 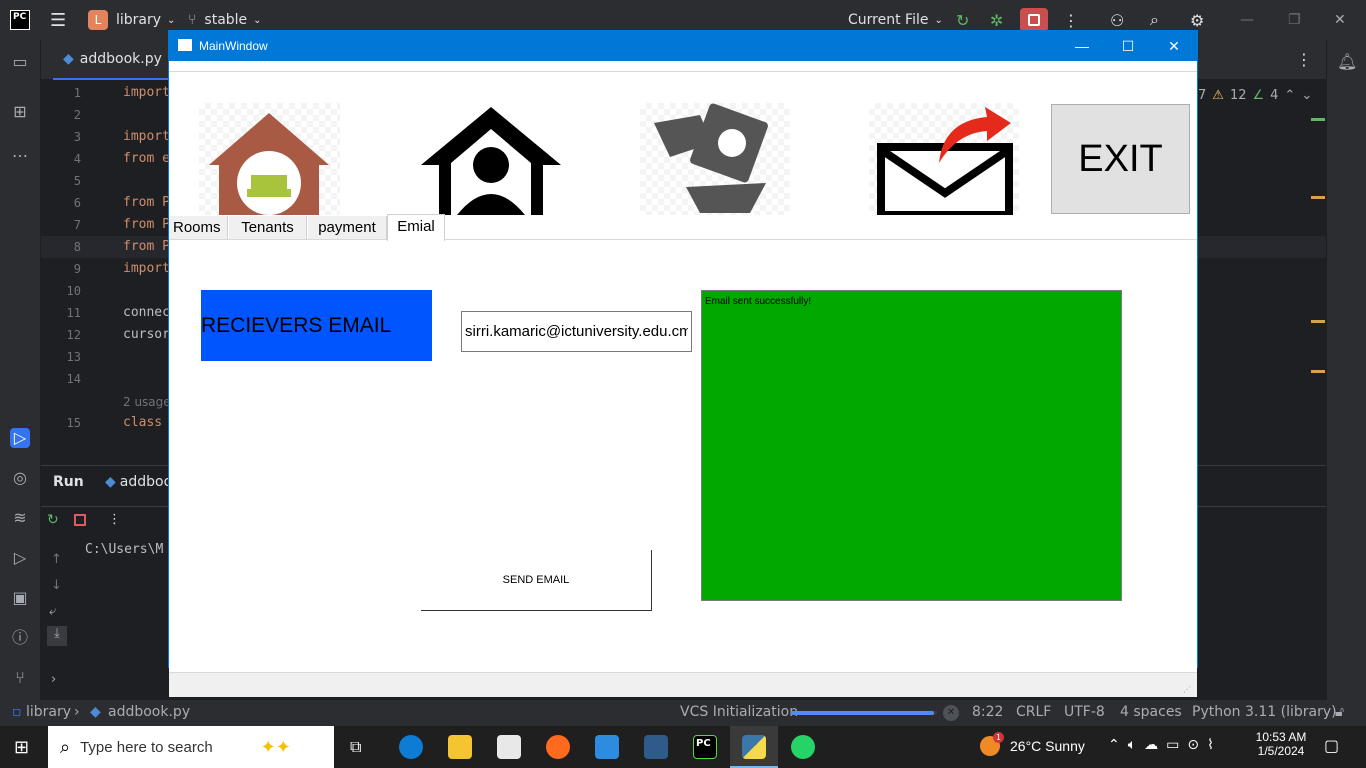 What do you see at coordinates (20, 438) in the screenshot?
I see `run-tool-icon: ▷` at bounding box center [20, 438].